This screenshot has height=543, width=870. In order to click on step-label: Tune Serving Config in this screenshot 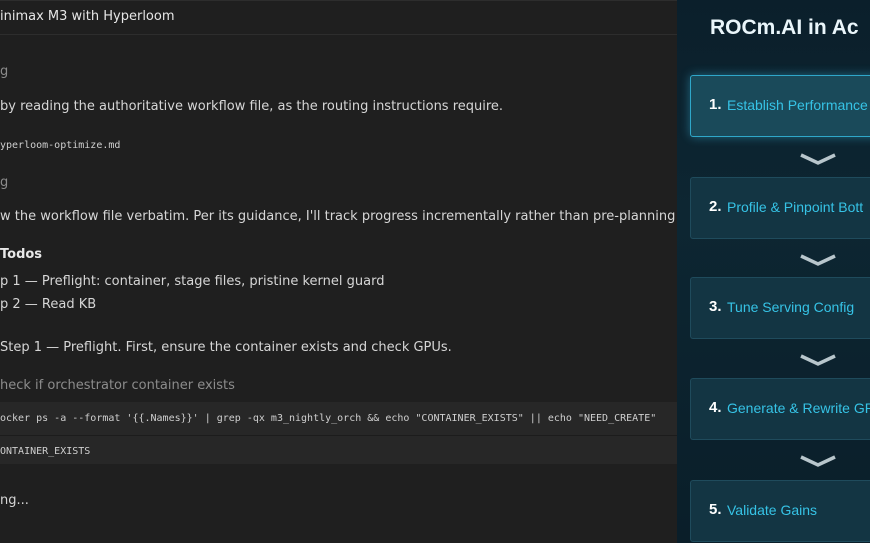, I will do `click(791, 307)`.